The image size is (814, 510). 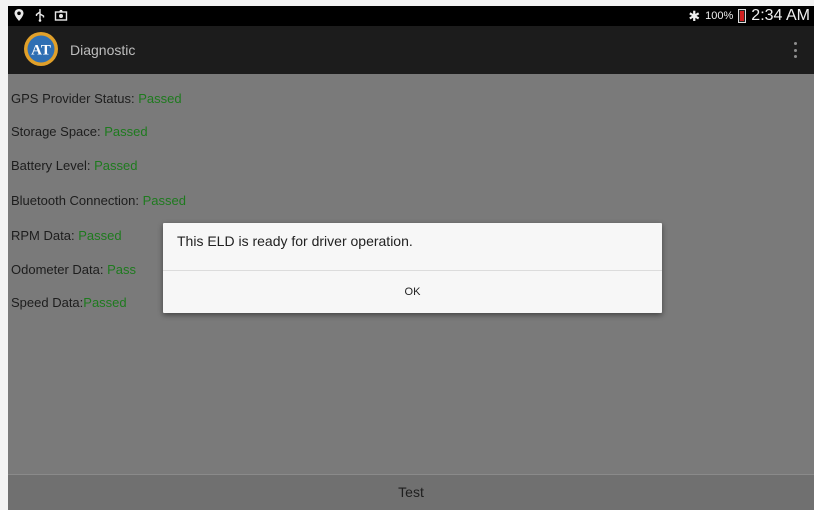 I want to click on dialog-message: This ELD is ready for driver operation., so click(x=295, y=241).